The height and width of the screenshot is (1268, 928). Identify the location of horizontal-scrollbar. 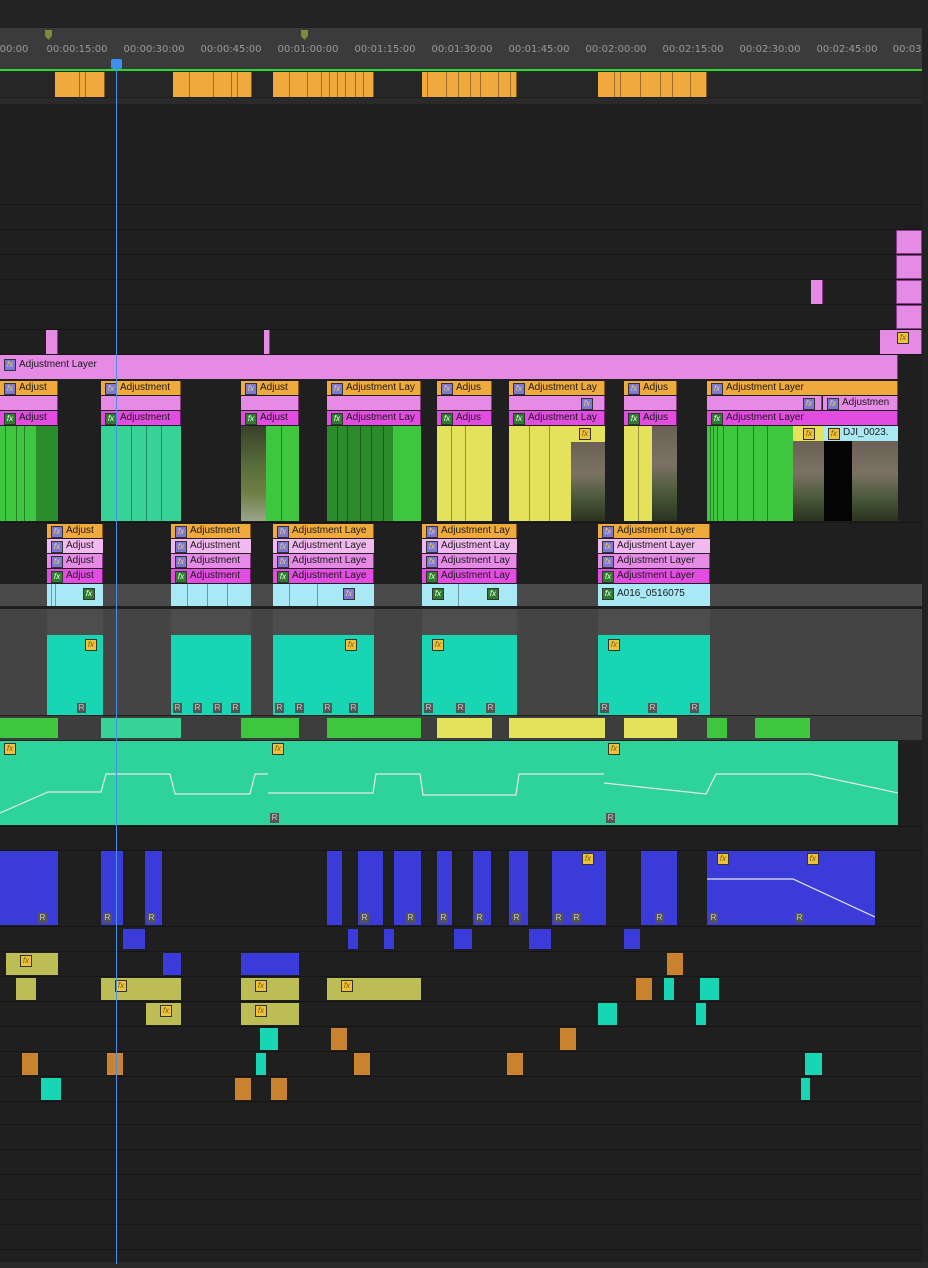
(464, 1265).